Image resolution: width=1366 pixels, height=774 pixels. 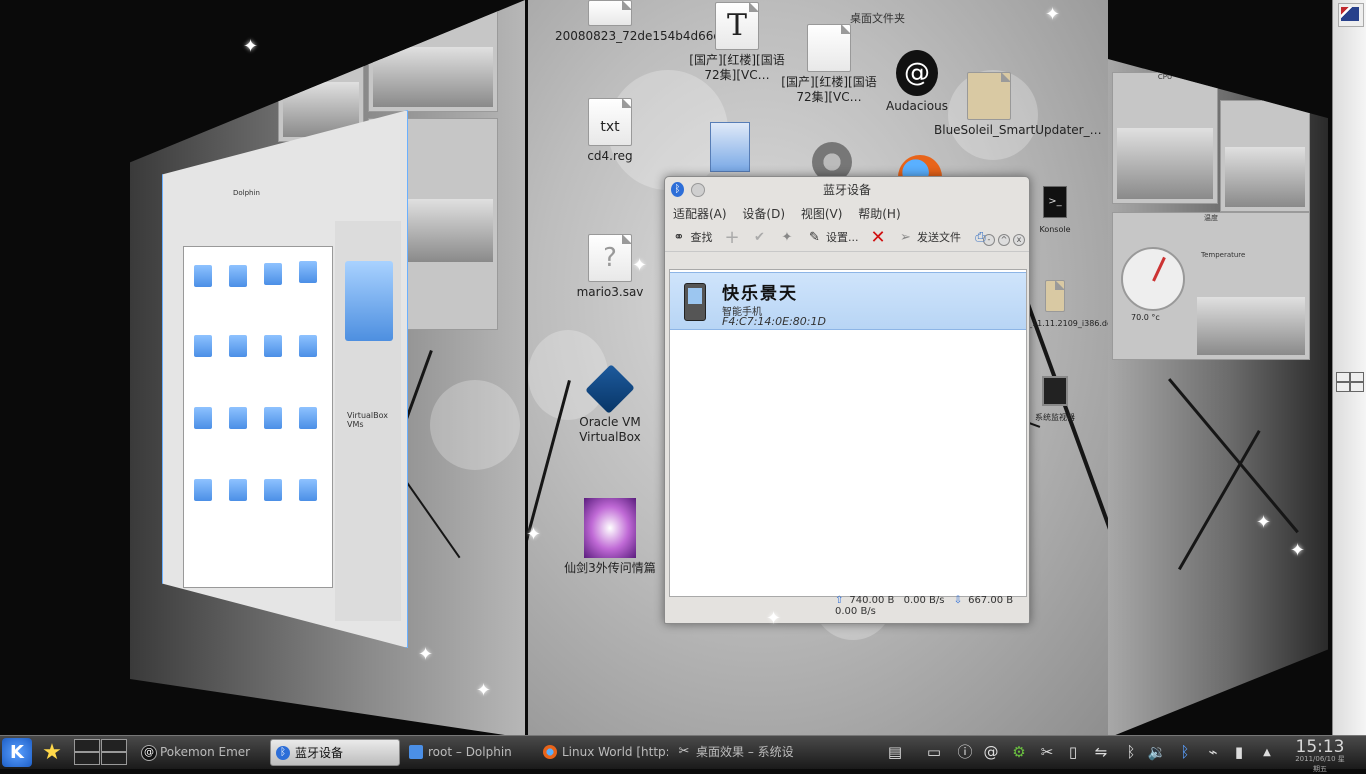 I want to click on menu-device: 设备(D), so click(x=763, y=214).